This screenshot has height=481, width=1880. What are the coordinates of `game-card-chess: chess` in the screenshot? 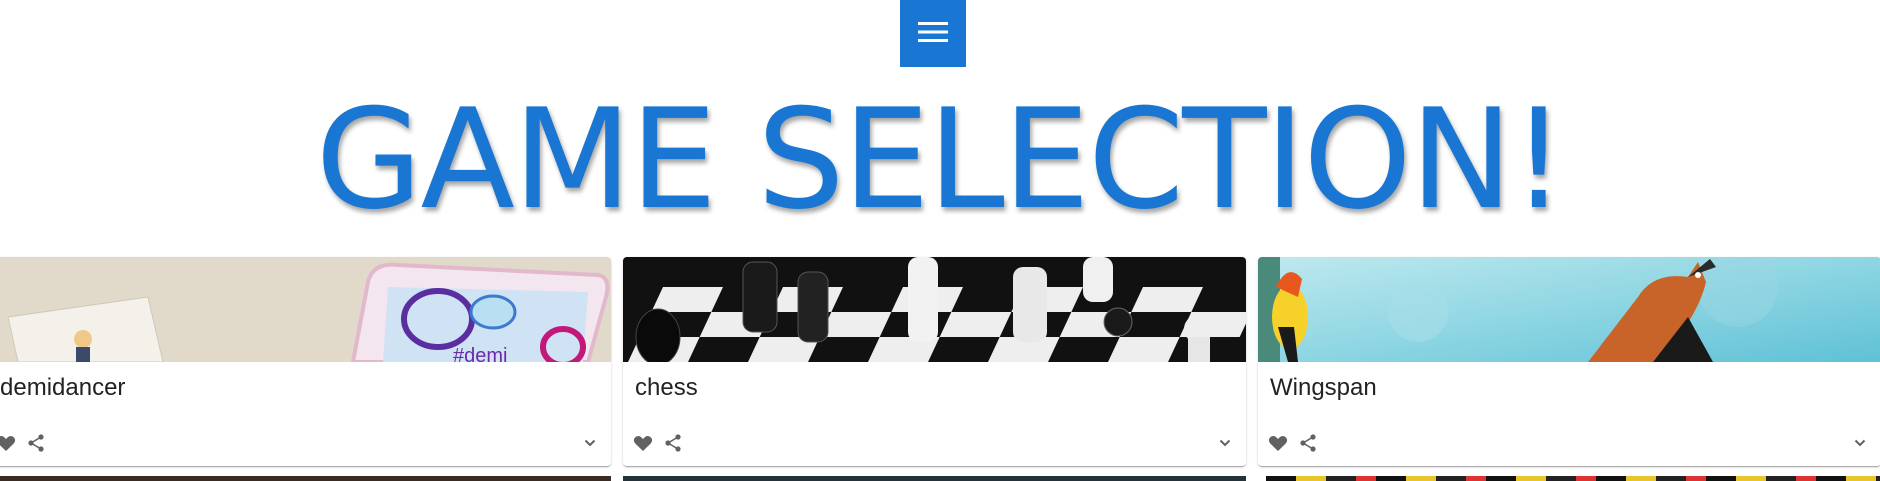 It's located at (934, 361).